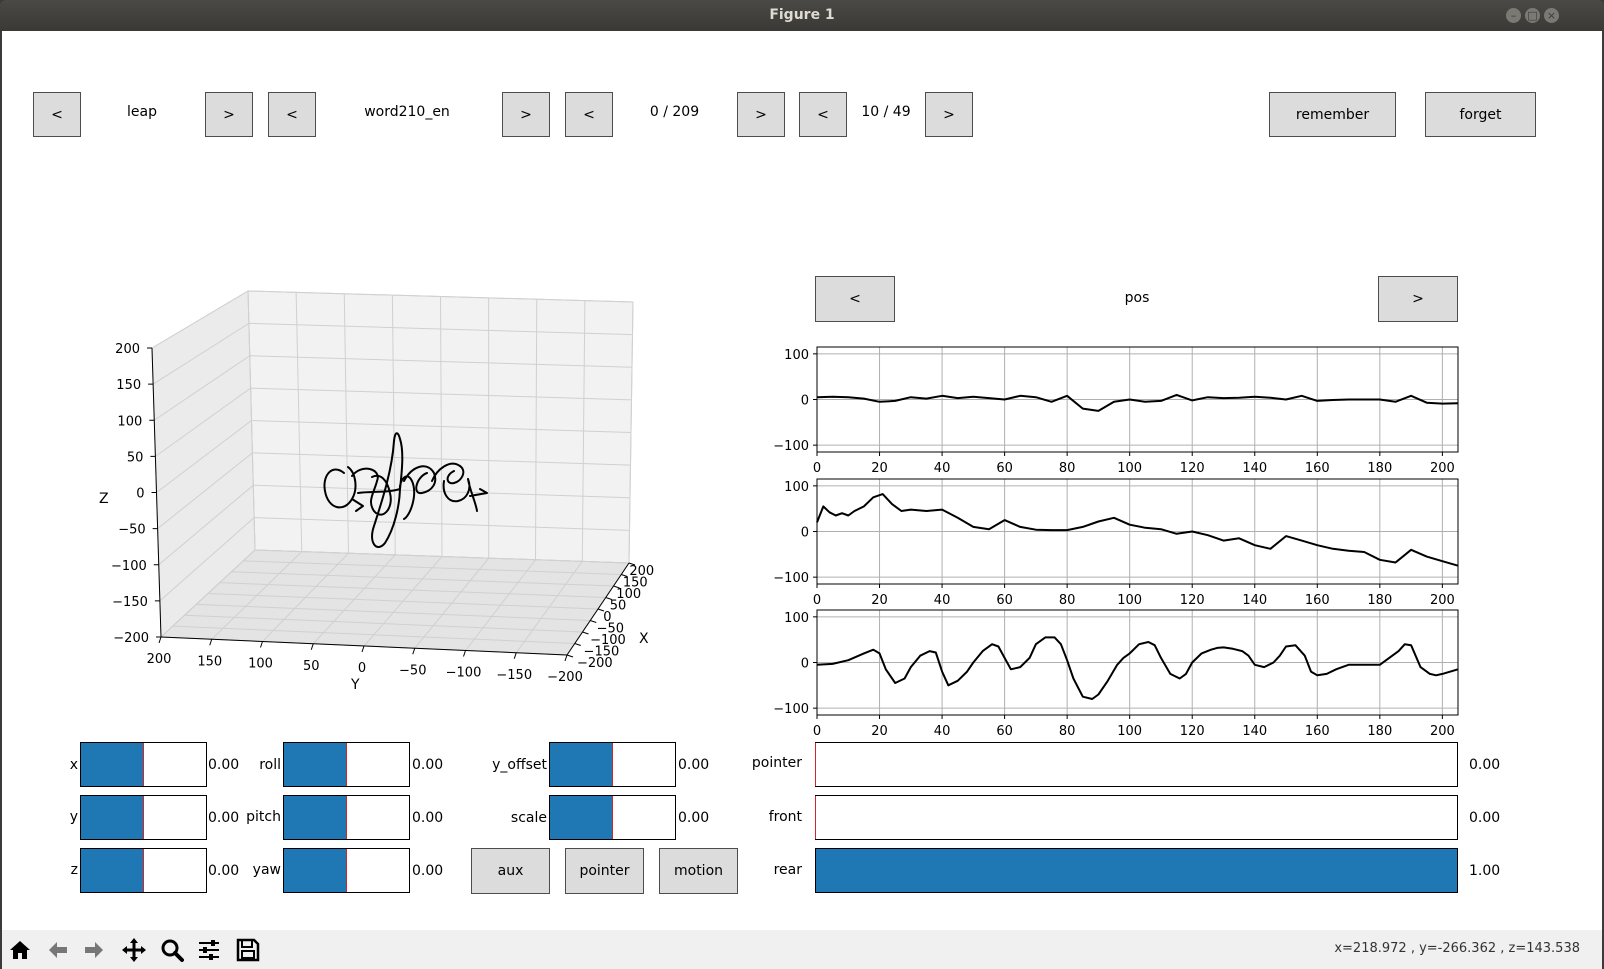  I want to click on slider-yaw-label: yaw, so click(266, 870).